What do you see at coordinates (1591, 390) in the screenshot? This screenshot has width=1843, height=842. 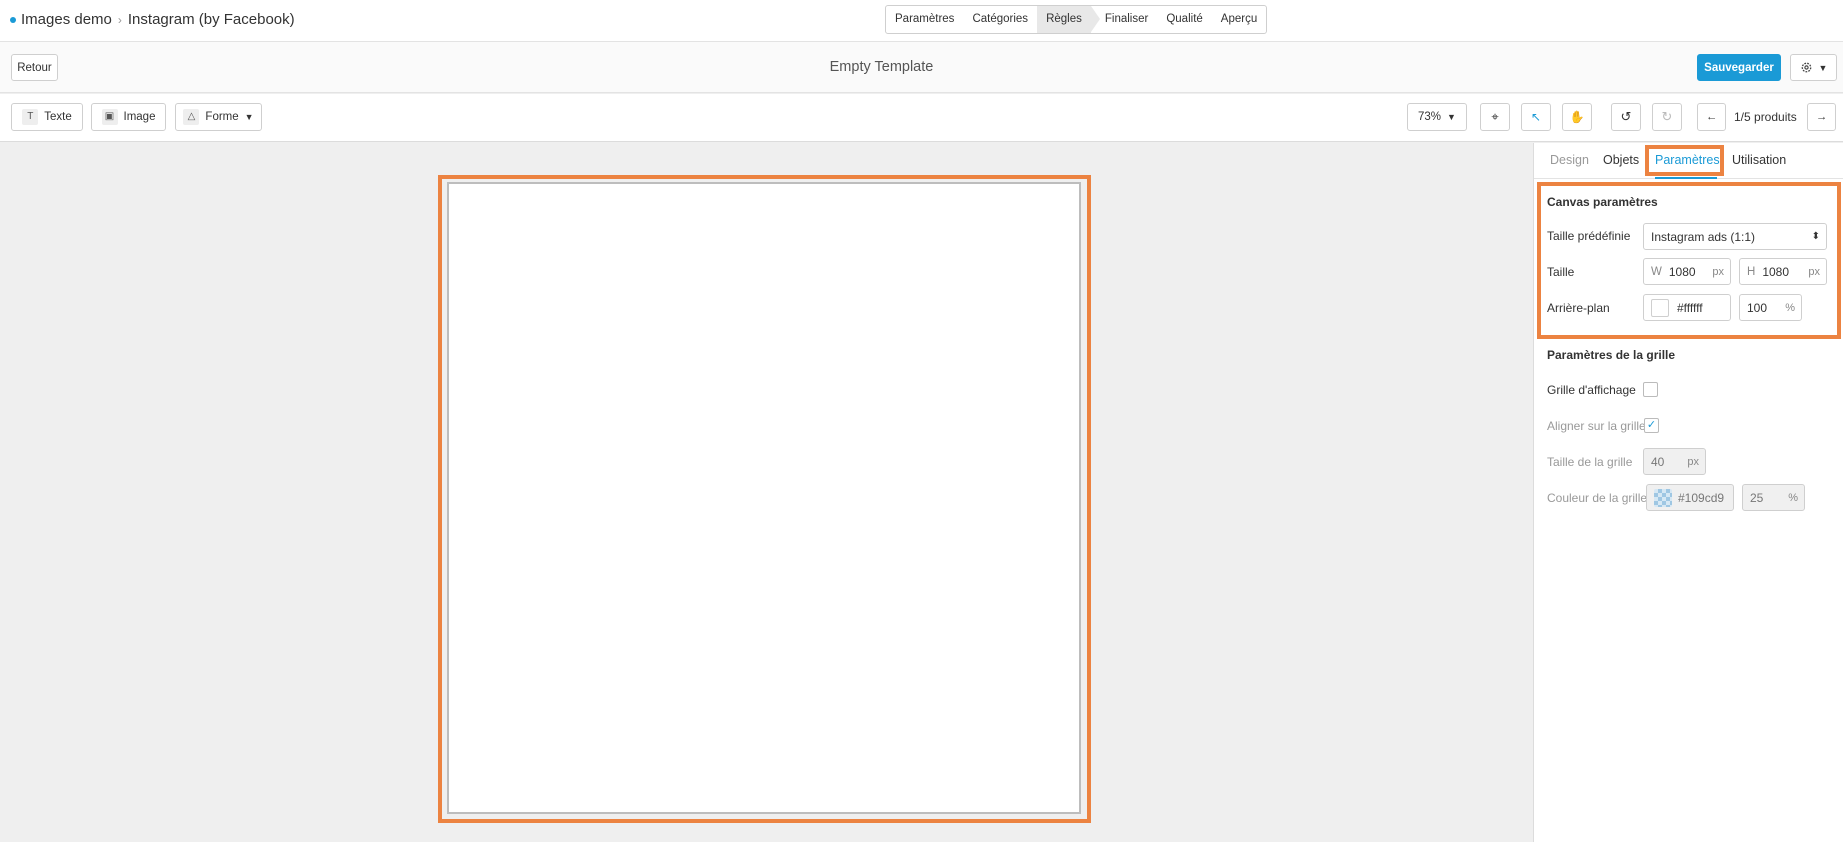 I see `show-grid-label: Grille d'affichage` at bounding box center [1591, 390].